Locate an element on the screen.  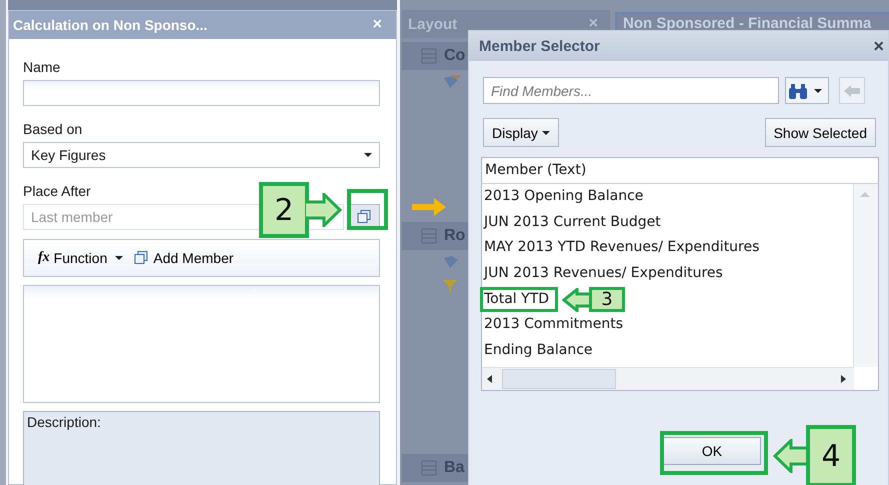
name-field is located at coordinates (201, 93).